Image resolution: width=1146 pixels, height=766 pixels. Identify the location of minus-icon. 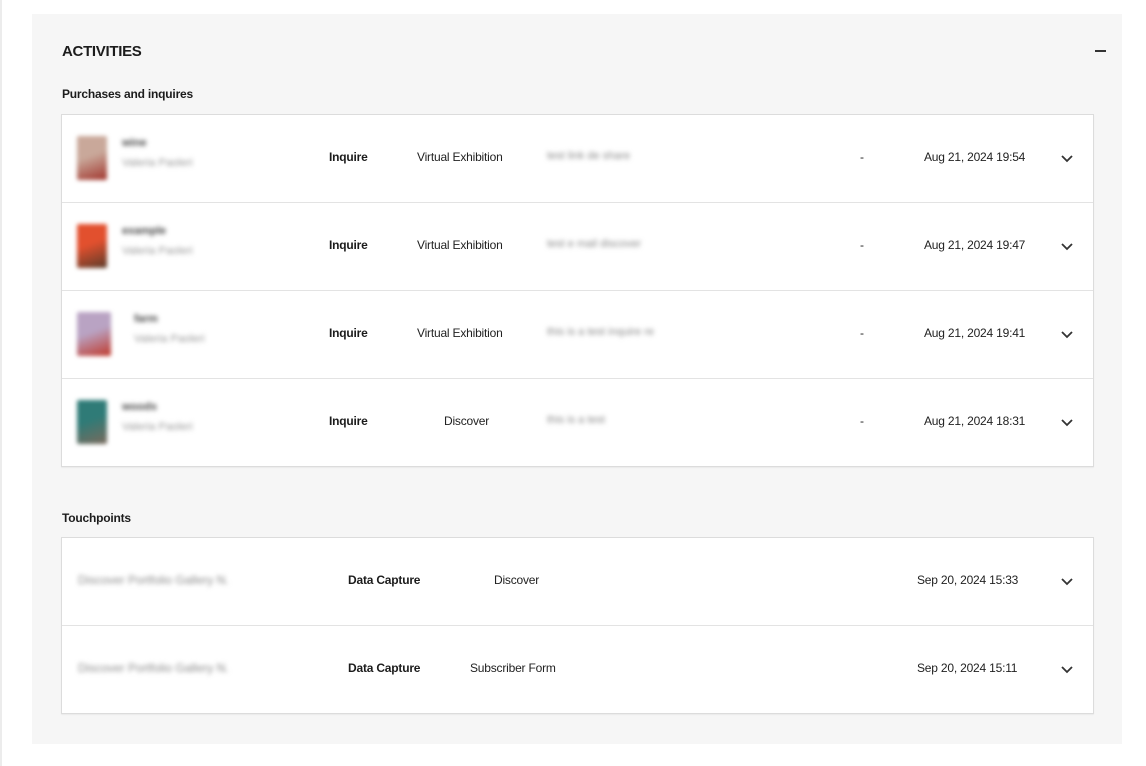
(1100, 51).